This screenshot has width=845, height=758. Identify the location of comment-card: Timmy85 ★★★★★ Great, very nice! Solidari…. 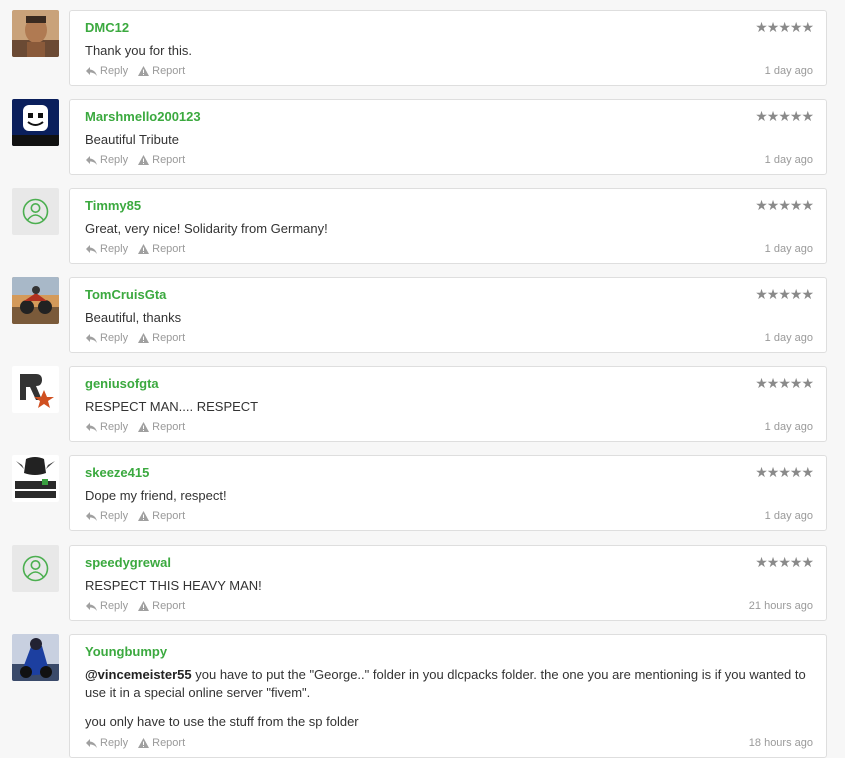
(448, 226).